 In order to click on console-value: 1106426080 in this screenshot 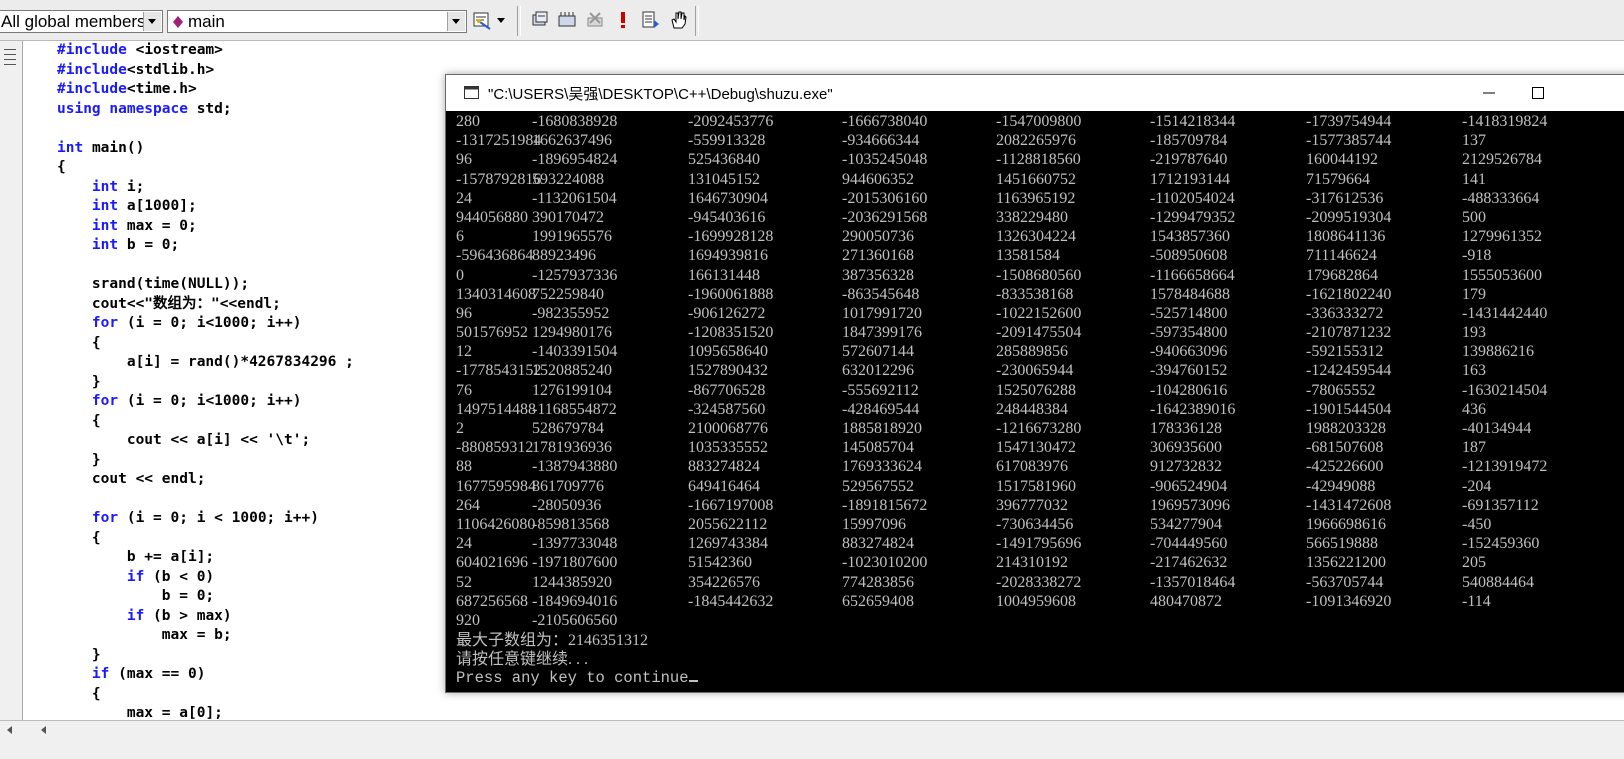, I will do `click(496, 524)`.